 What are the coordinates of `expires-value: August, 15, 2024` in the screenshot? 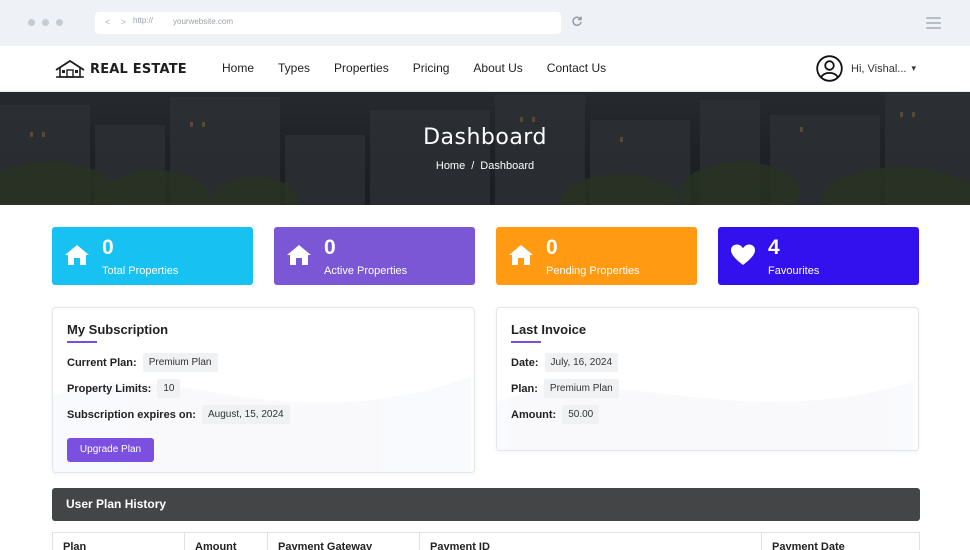 It's located at (245, 414).